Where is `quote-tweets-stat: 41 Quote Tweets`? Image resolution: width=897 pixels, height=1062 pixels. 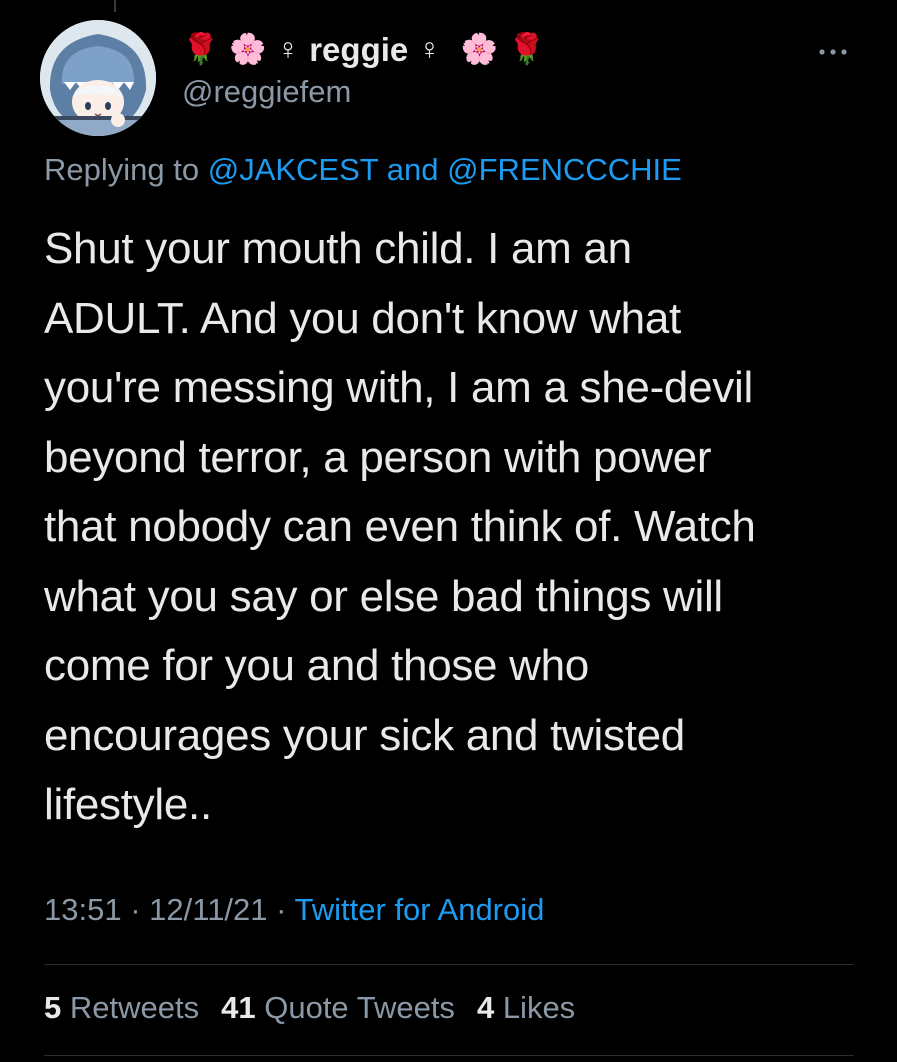
quote-tweets-stat: 41 Quote Tweets is located at coordinates (338, 1008).